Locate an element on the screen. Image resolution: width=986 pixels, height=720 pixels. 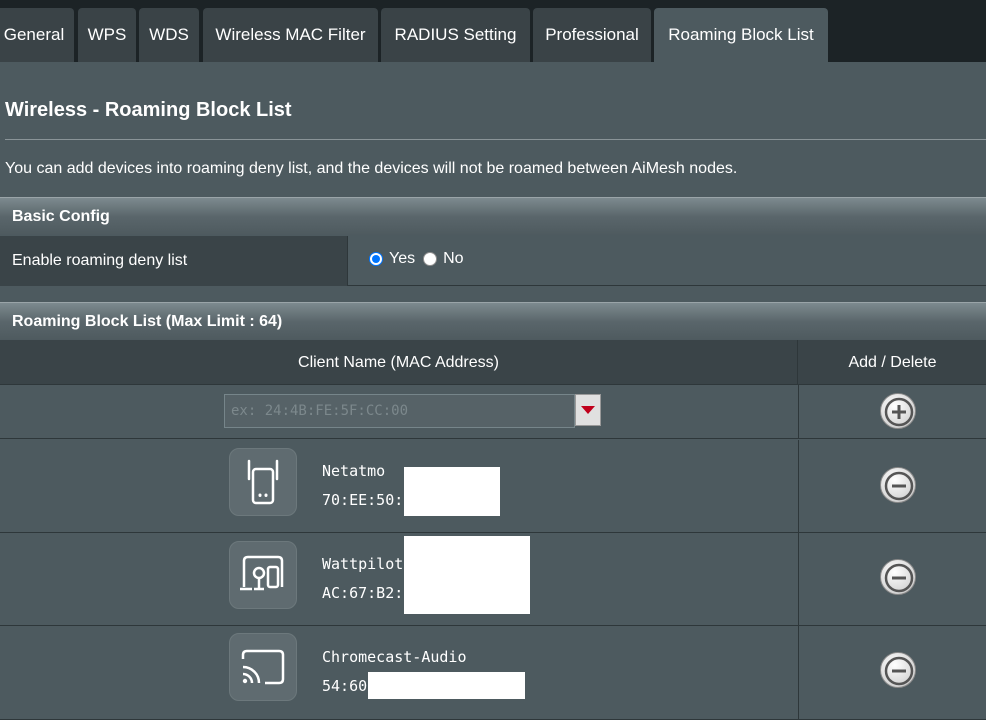
client-name: Wattpilot is located at coordinates (363, 564).